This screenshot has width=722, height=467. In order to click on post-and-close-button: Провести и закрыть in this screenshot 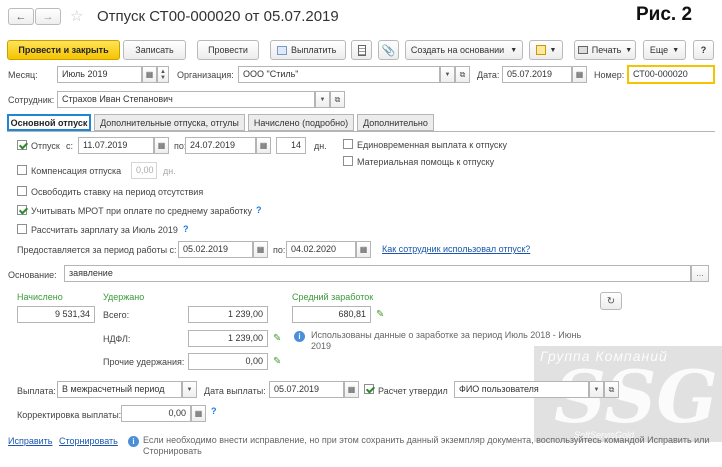, I will do `click(63, 50)`.